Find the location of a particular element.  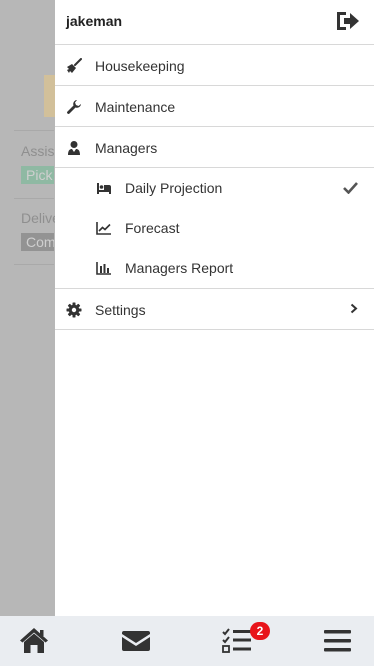

menu-item-label: Settings is located at coordinates (120, 310).